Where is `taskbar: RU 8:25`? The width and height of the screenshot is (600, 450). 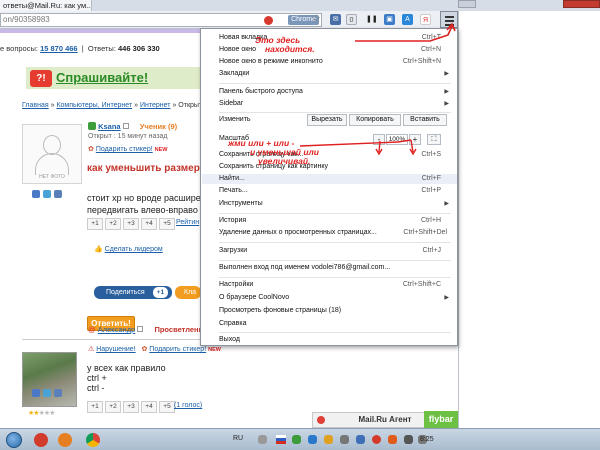
taskbar: RU 8:25 is located at coordinates (300, 439).